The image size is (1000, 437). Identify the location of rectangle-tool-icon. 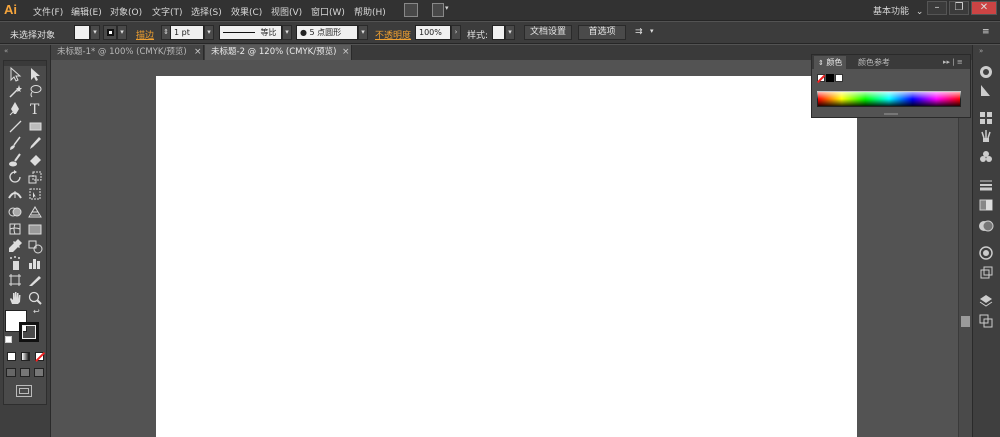
(35, 126).